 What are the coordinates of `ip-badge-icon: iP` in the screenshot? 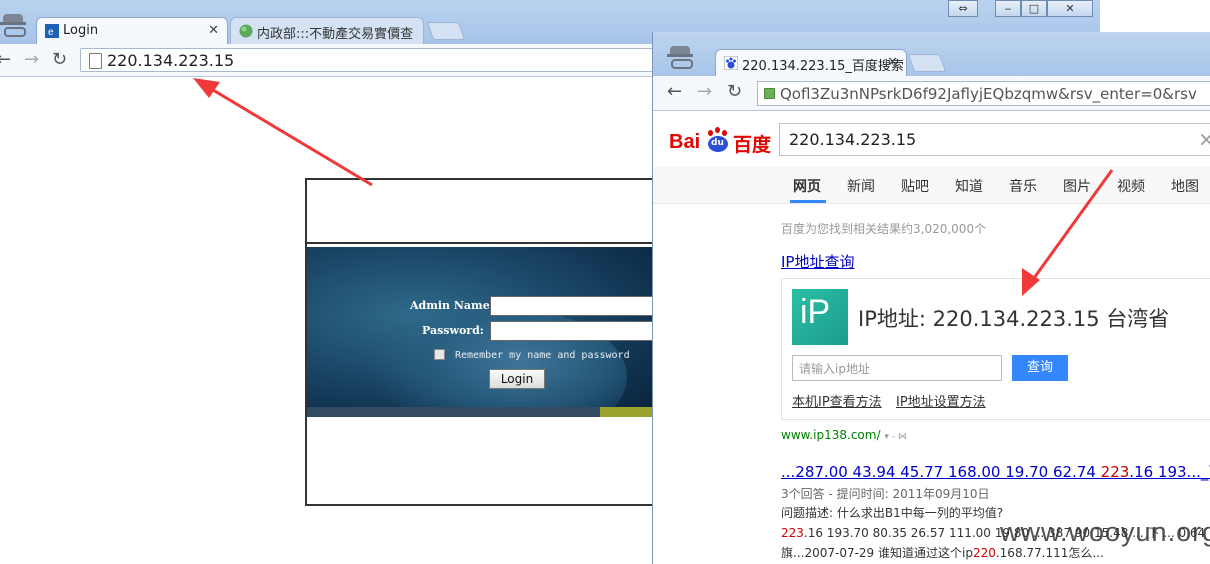 It's located at (820, 317).